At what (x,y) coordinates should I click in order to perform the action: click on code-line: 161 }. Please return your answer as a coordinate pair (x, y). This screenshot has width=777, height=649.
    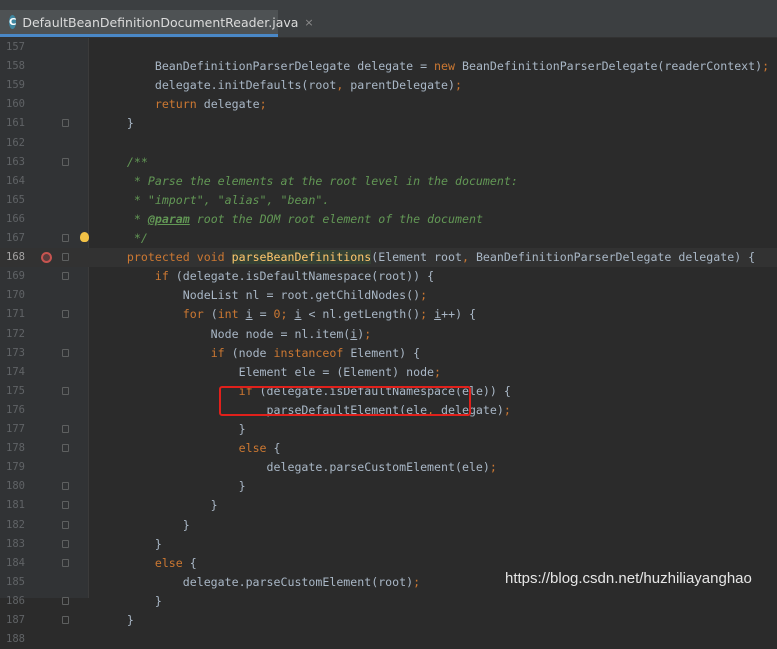
    Looking at the image, I should click on (388, 123).